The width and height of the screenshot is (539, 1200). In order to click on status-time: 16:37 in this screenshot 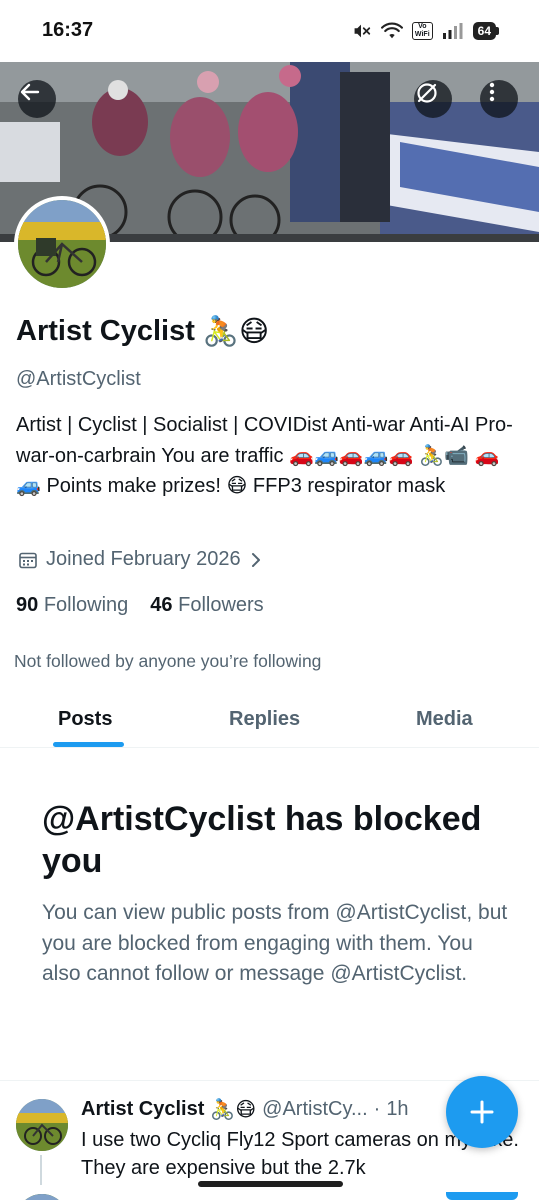, I will do `click(68, 30)`.